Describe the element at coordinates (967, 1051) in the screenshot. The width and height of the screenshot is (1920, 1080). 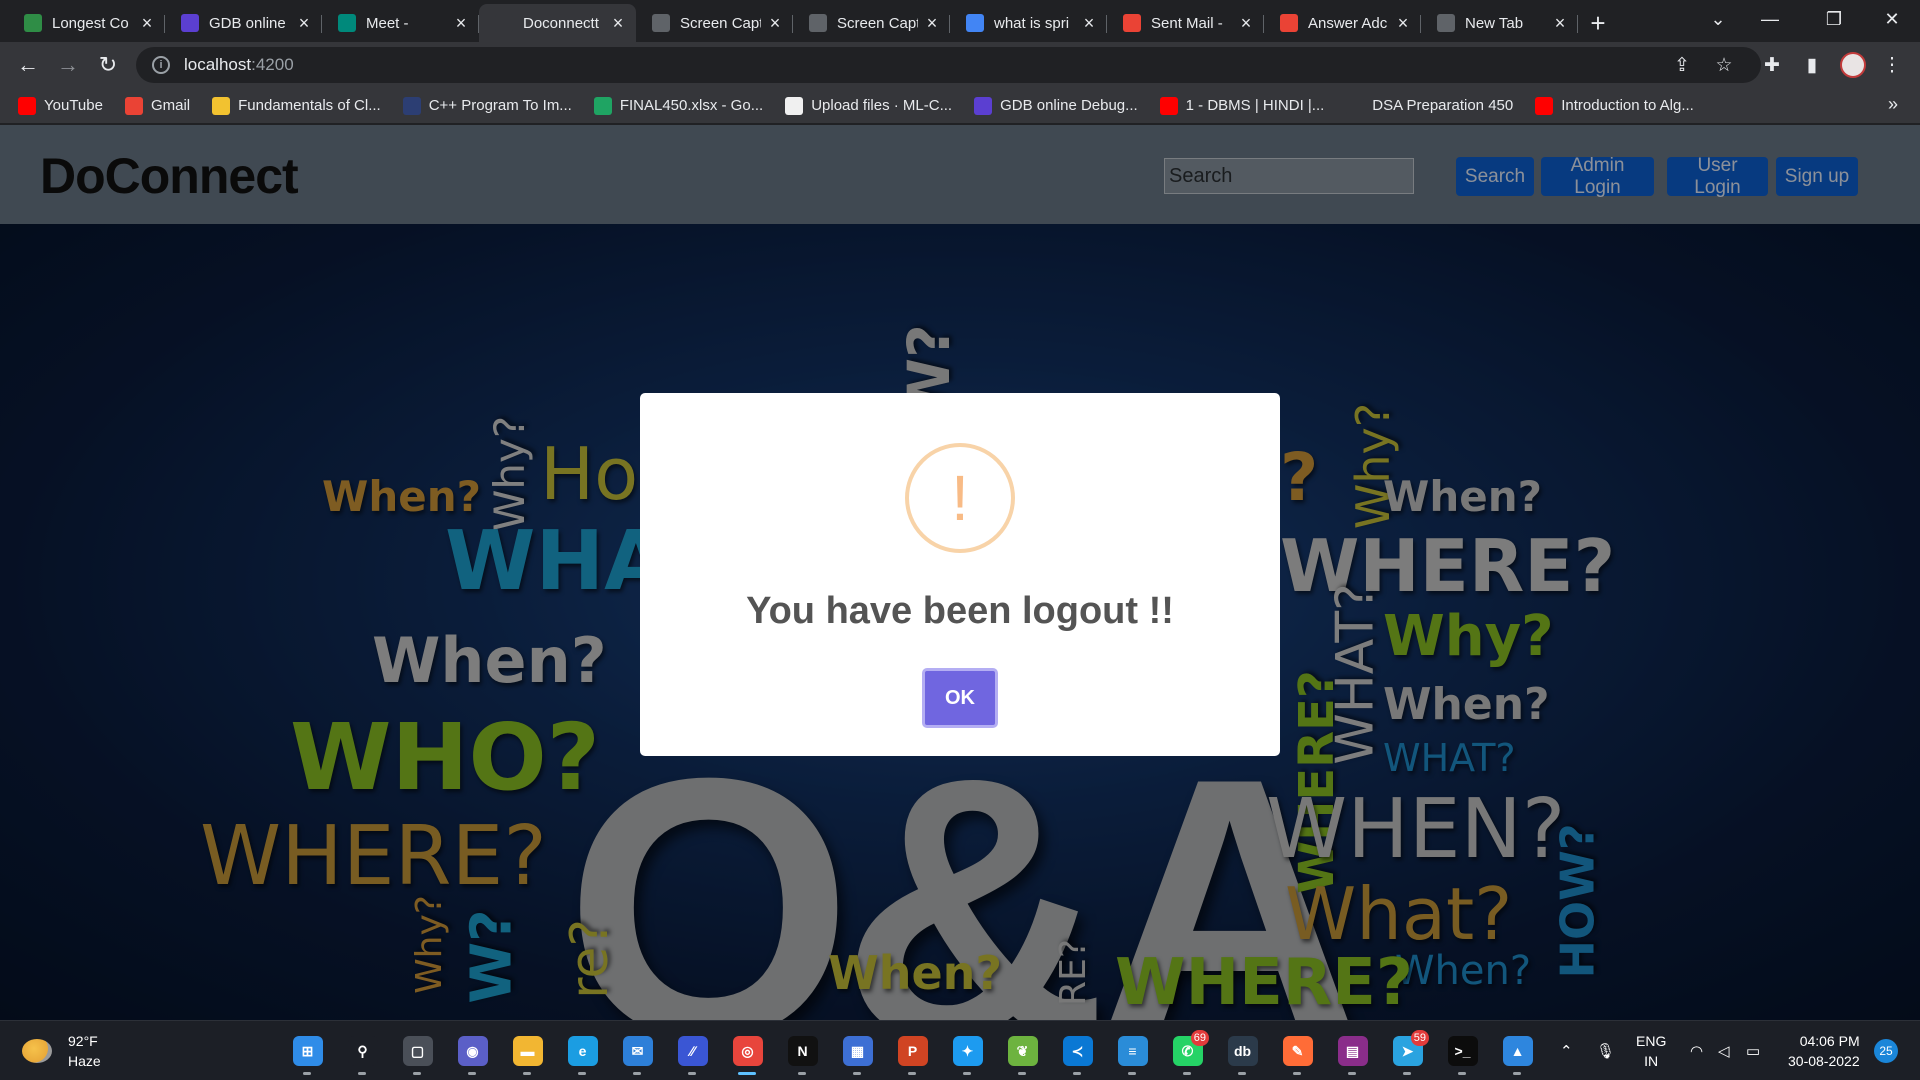
I see `taskbar-app: ✦` at that location.